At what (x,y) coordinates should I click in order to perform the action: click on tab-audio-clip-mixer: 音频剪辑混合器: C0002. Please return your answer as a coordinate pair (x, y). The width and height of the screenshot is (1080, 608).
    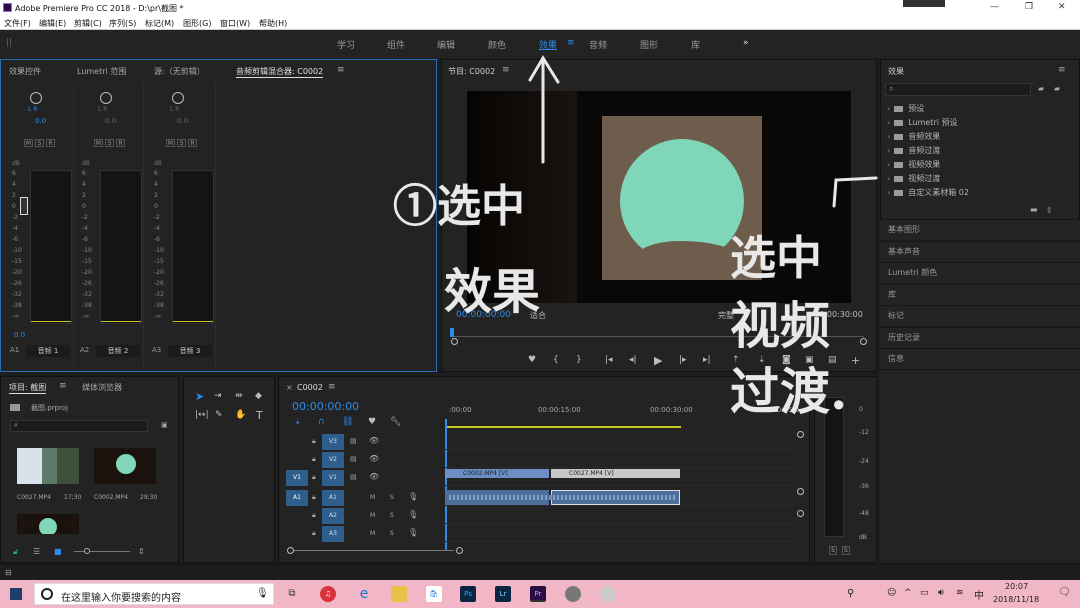
    Looking at the image, I should click on (280, 72).